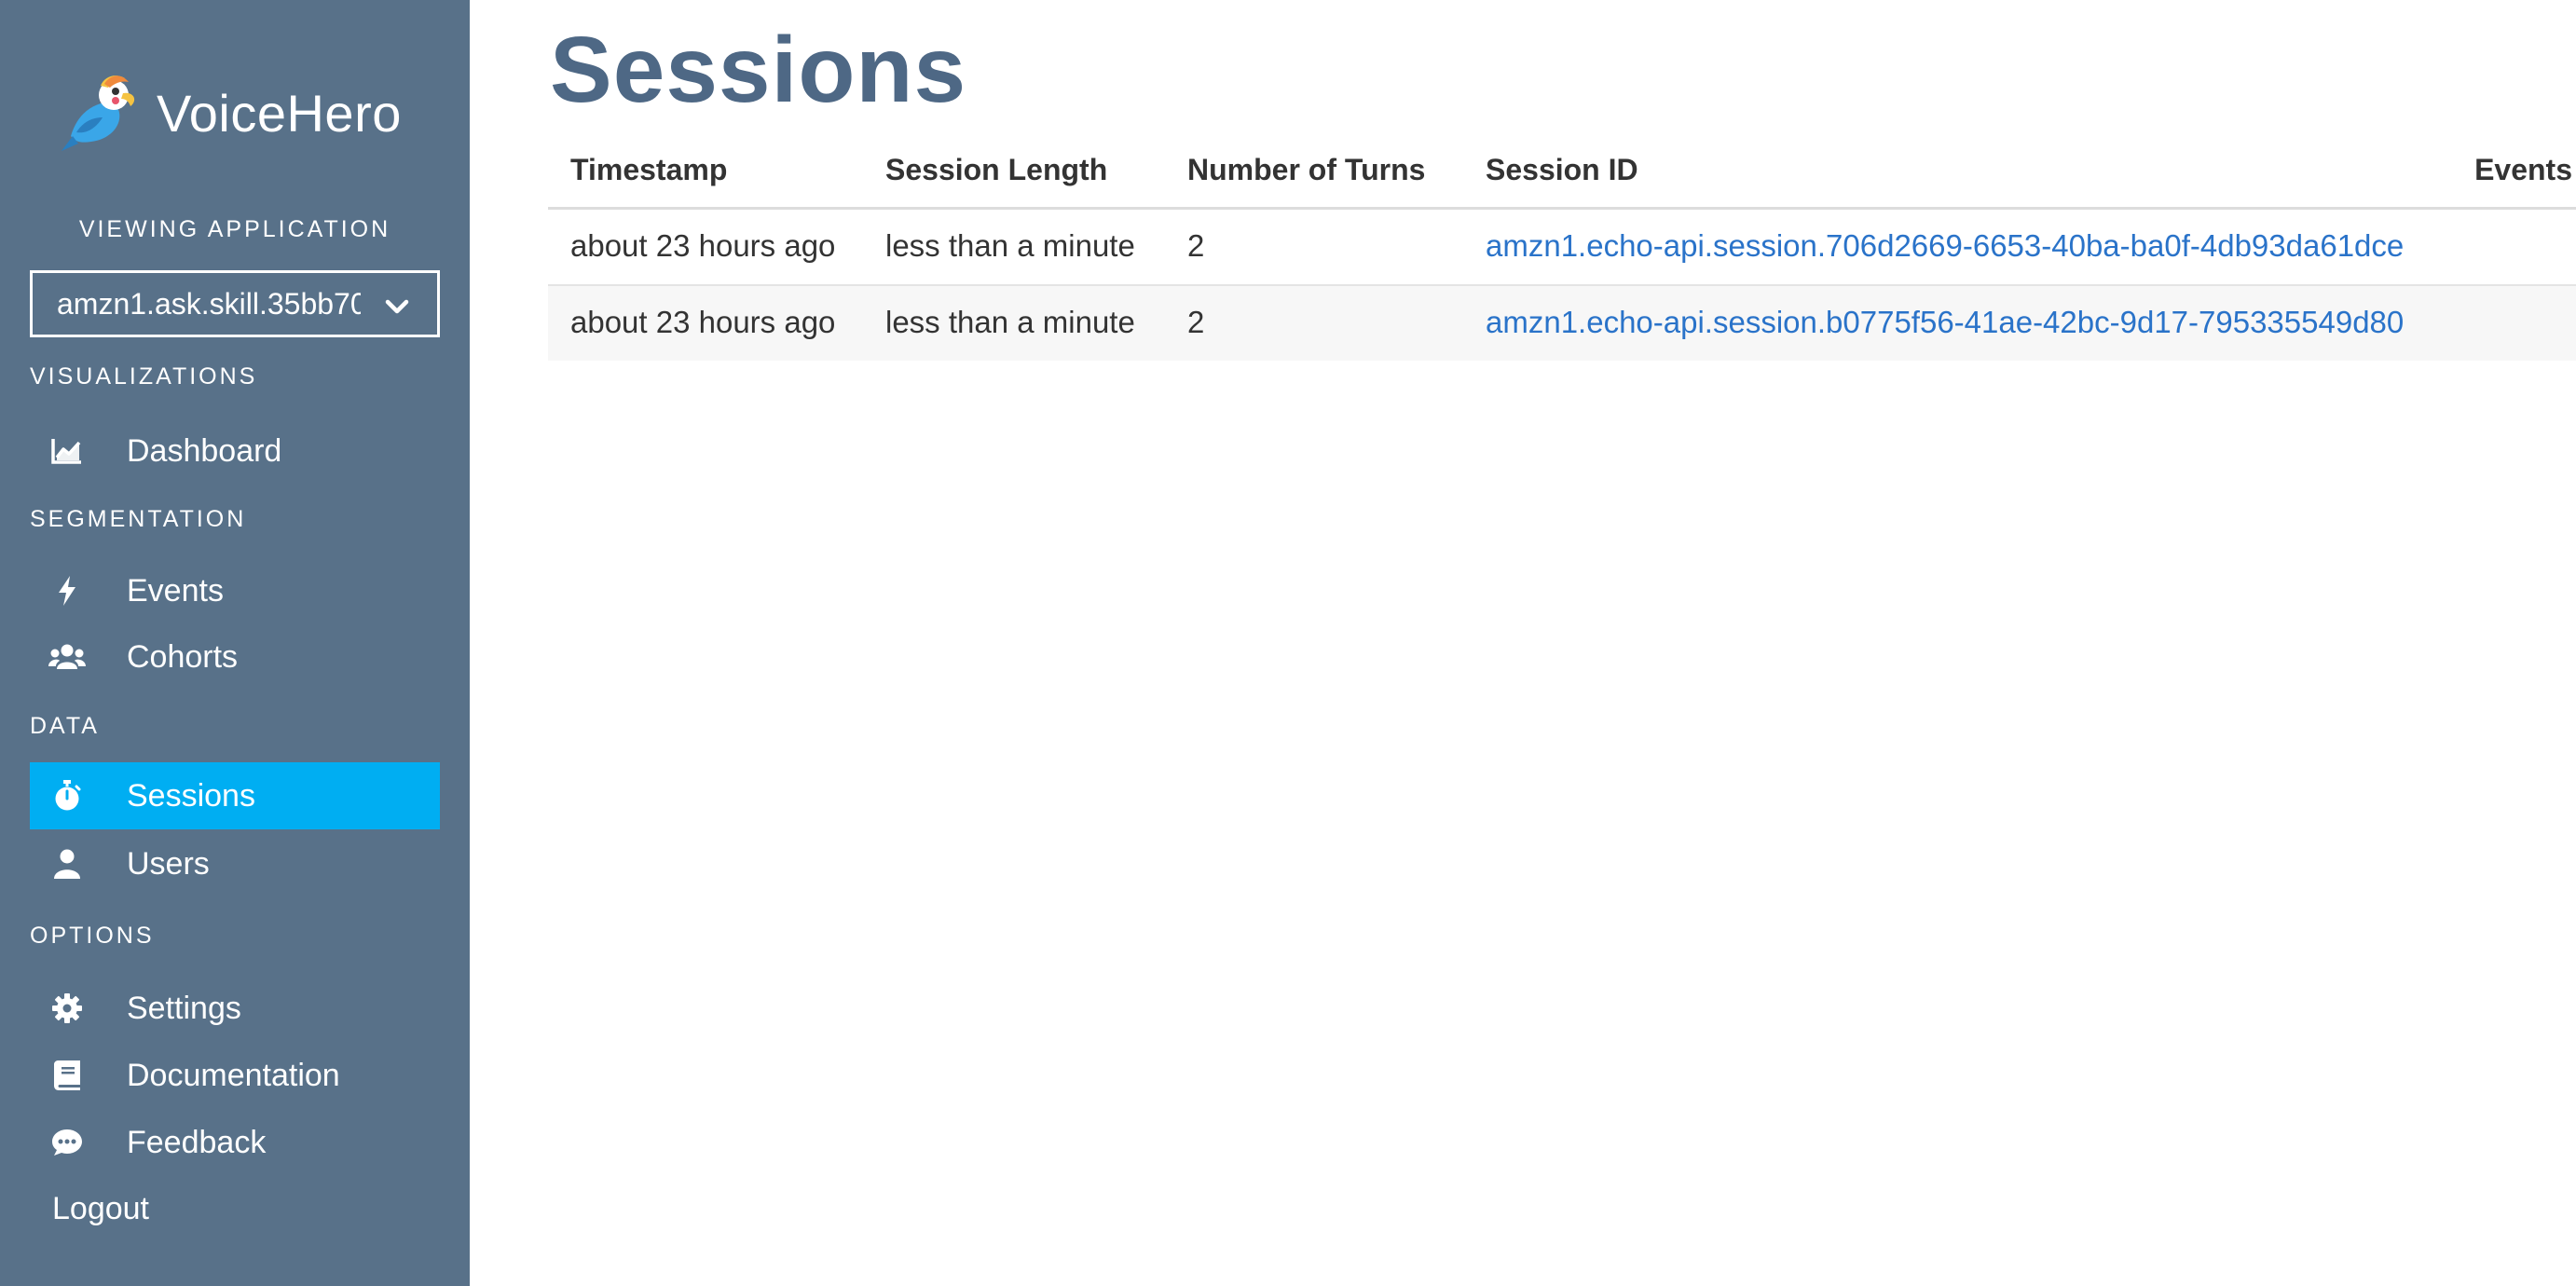 The image size is (2576, 1286). What do you see at coordinates (234, 229) in the screenshot?
I see `viewing-application-label: VIEWING APPLICATION` at bounding box center [234, 229].